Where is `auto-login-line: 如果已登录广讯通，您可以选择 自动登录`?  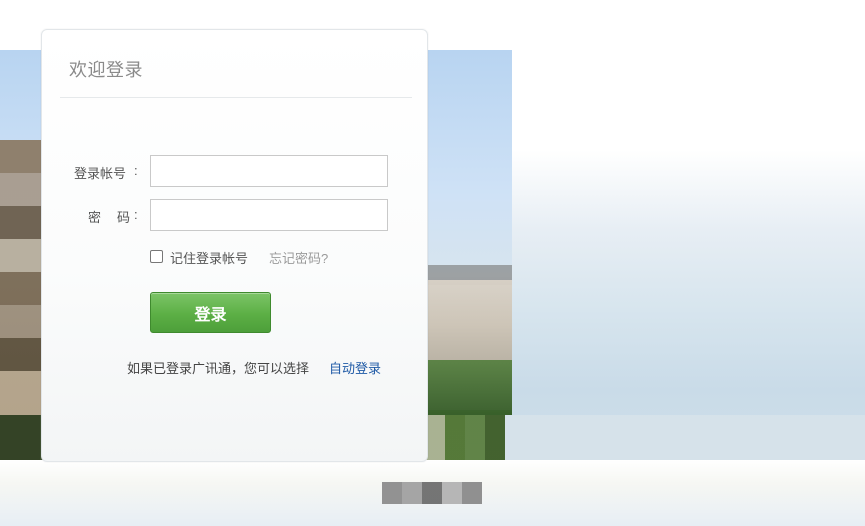 auto-login-line: 如果已登录广讯通，您可以选择 自动登录 is located at coordinates (277, 367).